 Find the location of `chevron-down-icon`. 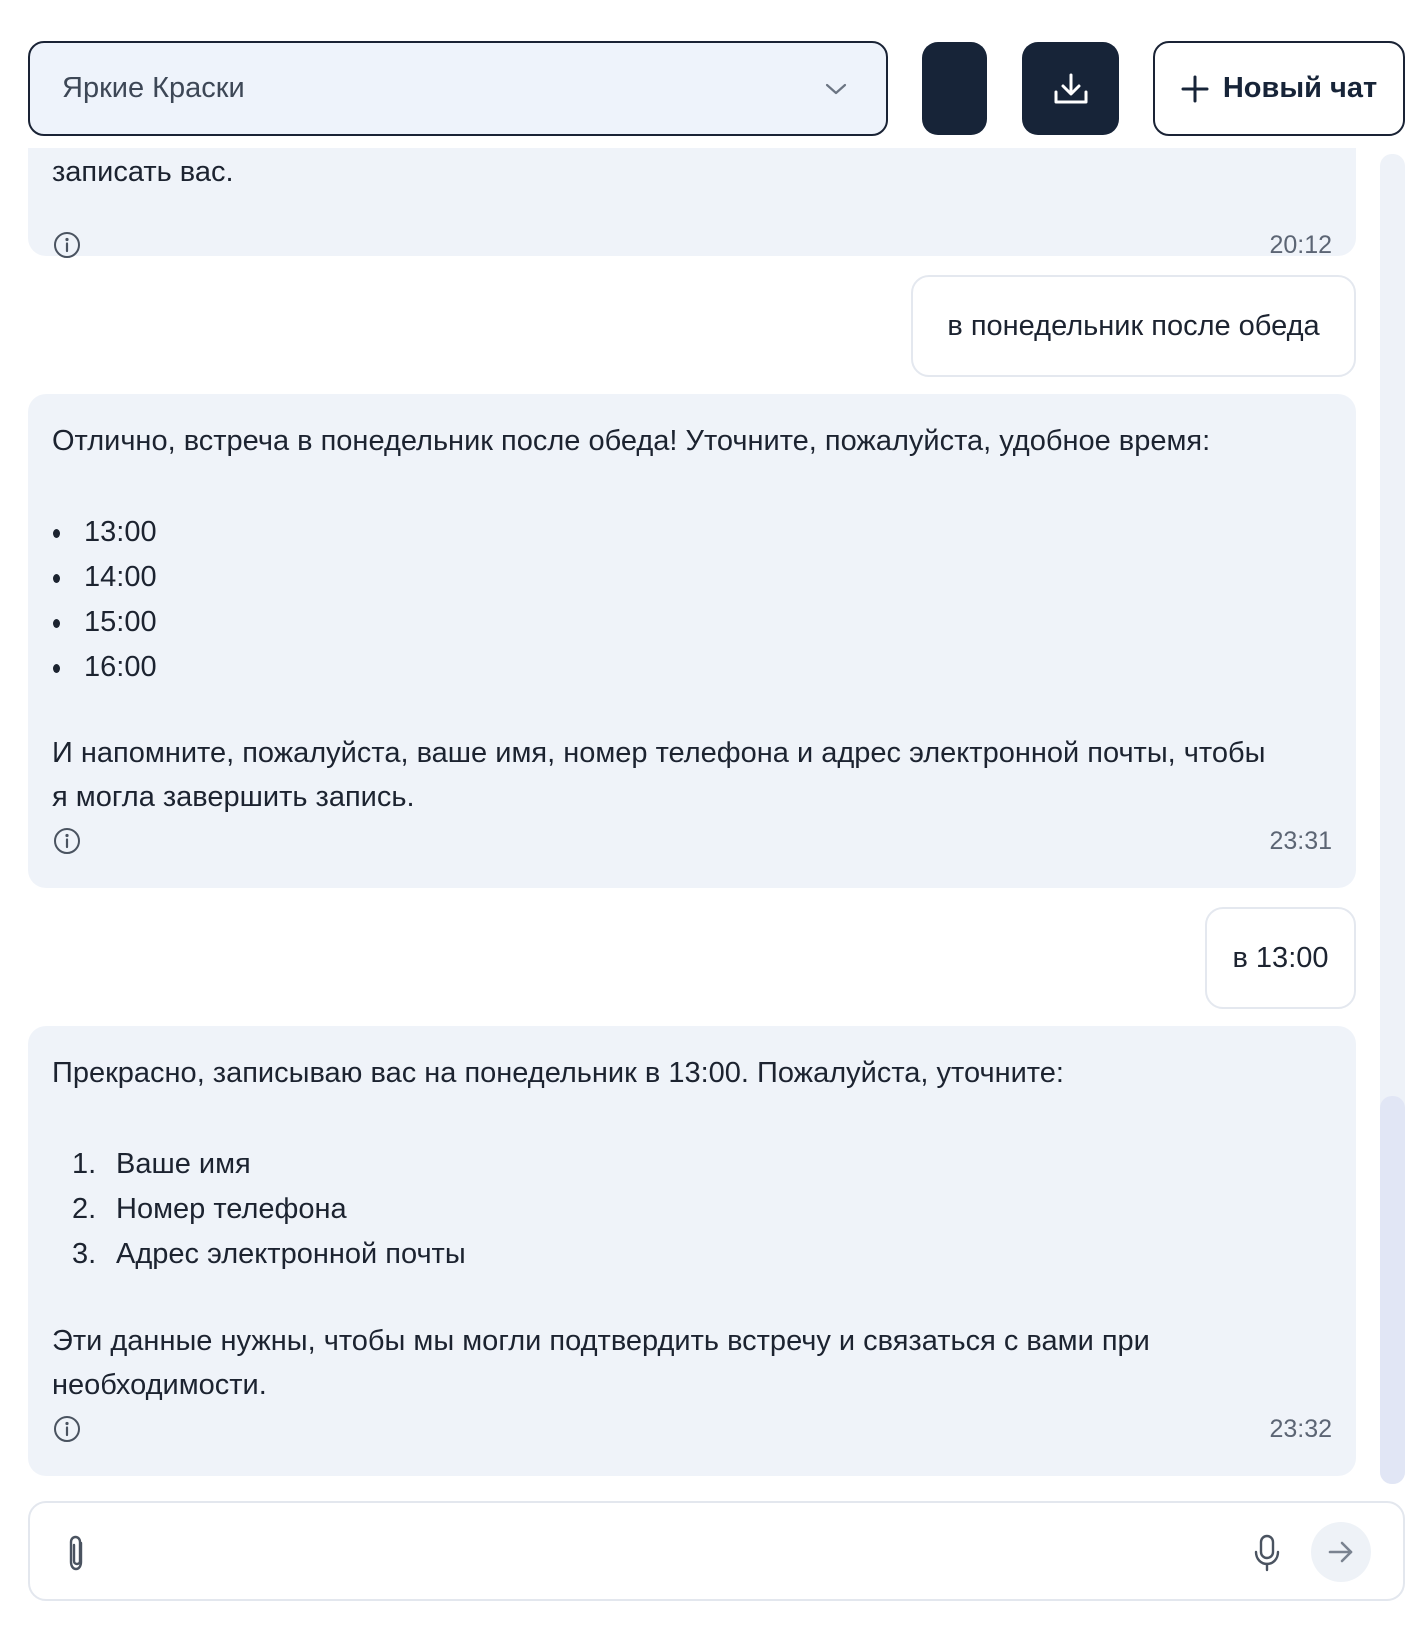

chevron-down-icon is located at coordinates (836, 89).